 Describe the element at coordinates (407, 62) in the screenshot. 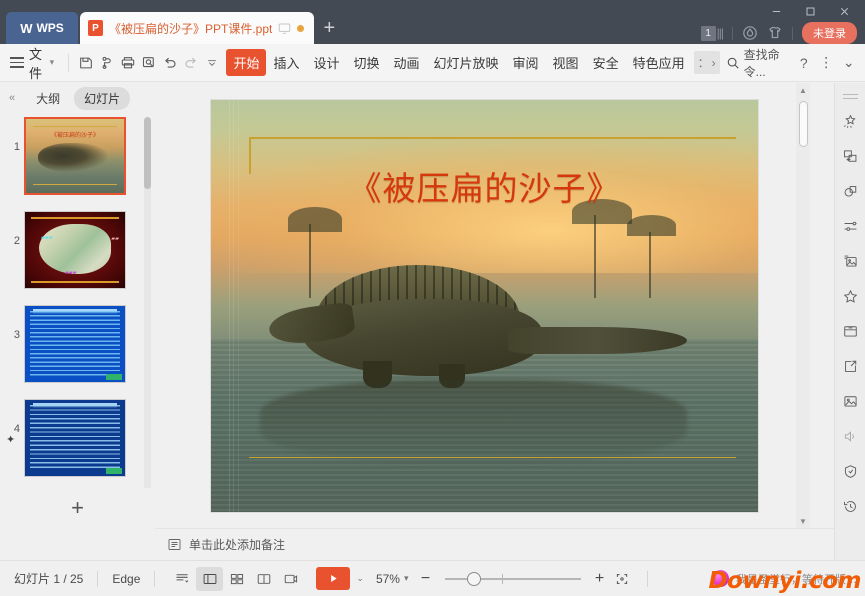

I see `tab-animation: 动画` at that location.